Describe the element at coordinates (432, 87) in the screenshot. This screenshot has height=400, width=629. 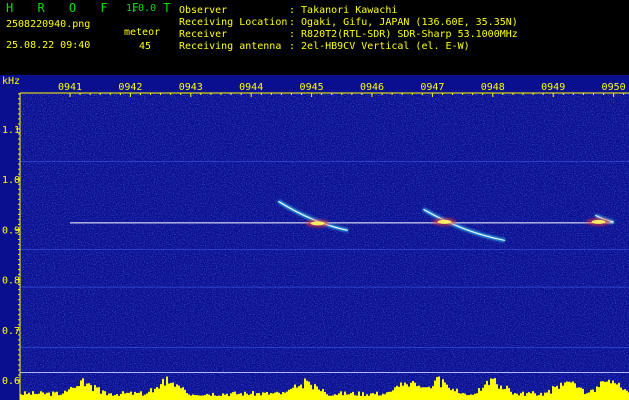
I see `x-tick-label: 0947` at that location.